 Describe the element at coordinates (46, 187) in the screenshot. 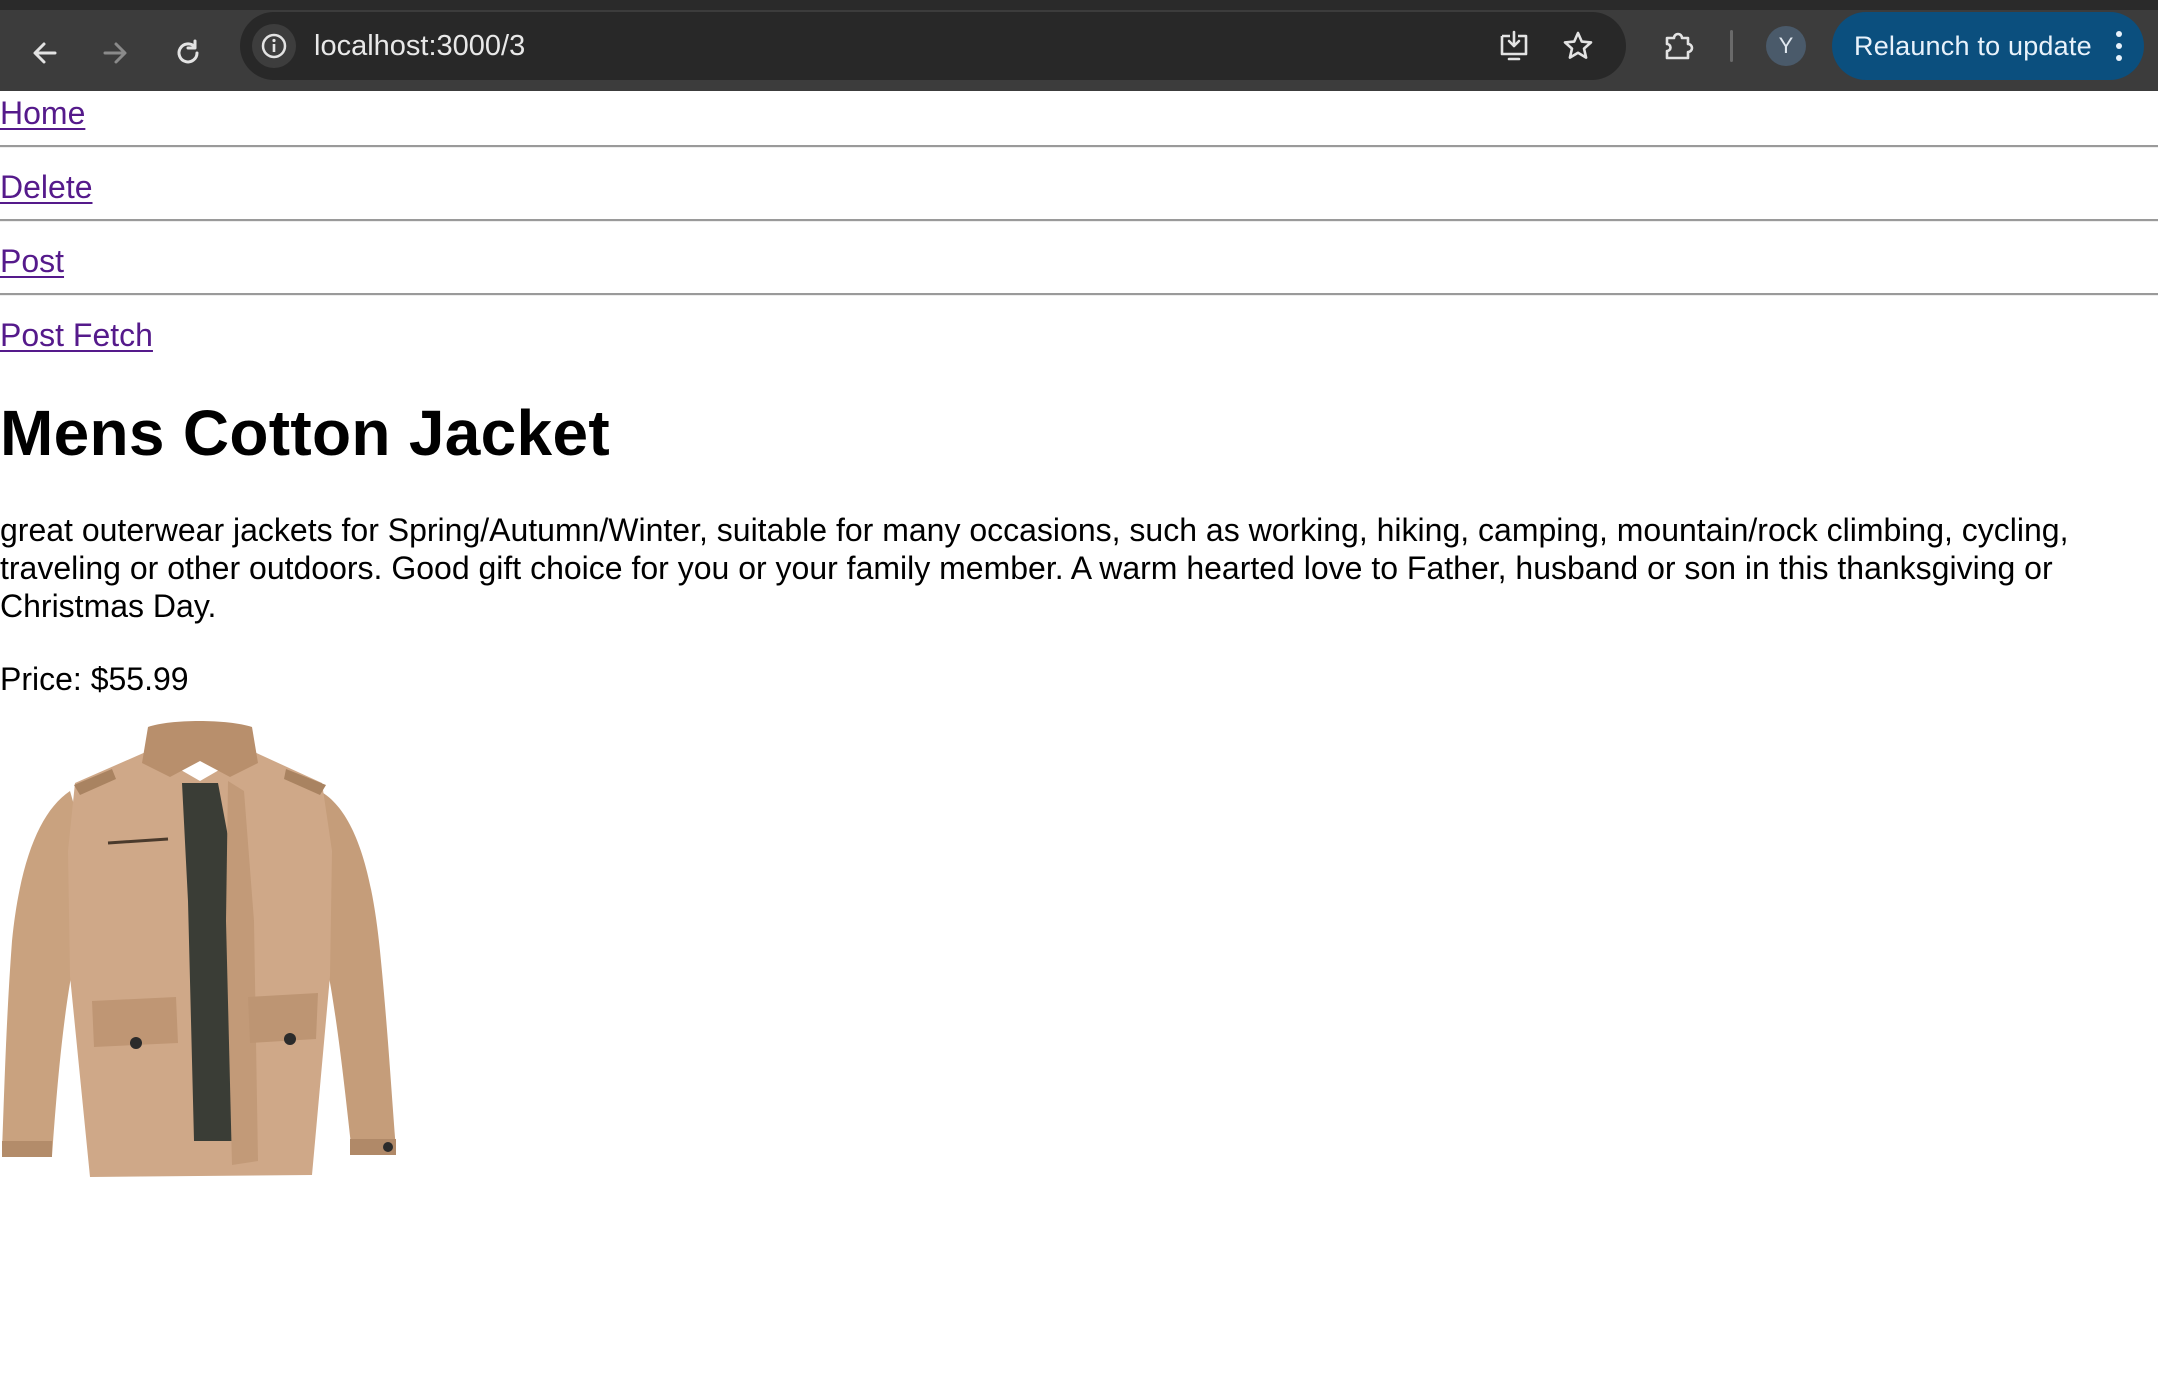

I see `nav-link-delete: Delete` at that location.